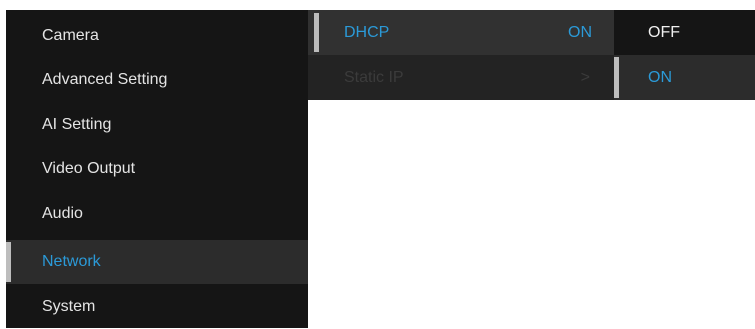 The height and width of the screenshot is (329, 755). Describe the element at coordinates (70, 35) in the screenshot. I see `menu-item-label: Camera` at that location.